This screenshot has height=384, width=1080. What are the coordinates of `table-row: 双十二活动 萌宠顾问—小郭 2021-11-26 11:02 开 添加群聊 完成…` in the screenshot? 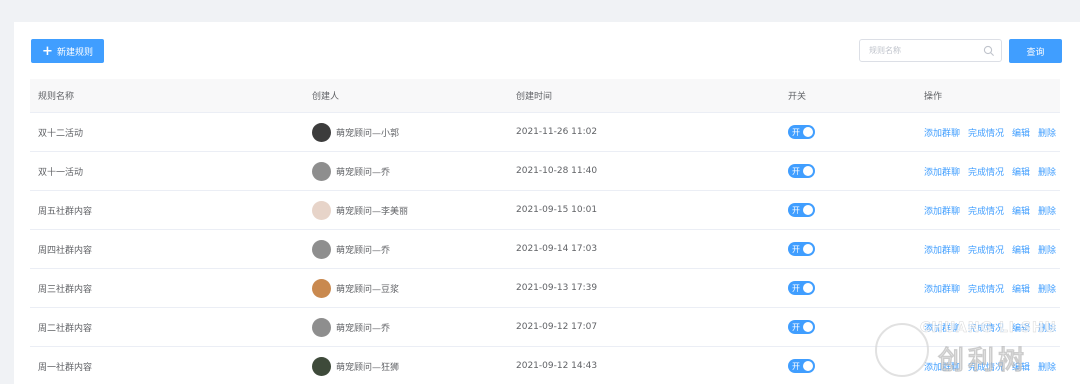 It's located at (545, 132).